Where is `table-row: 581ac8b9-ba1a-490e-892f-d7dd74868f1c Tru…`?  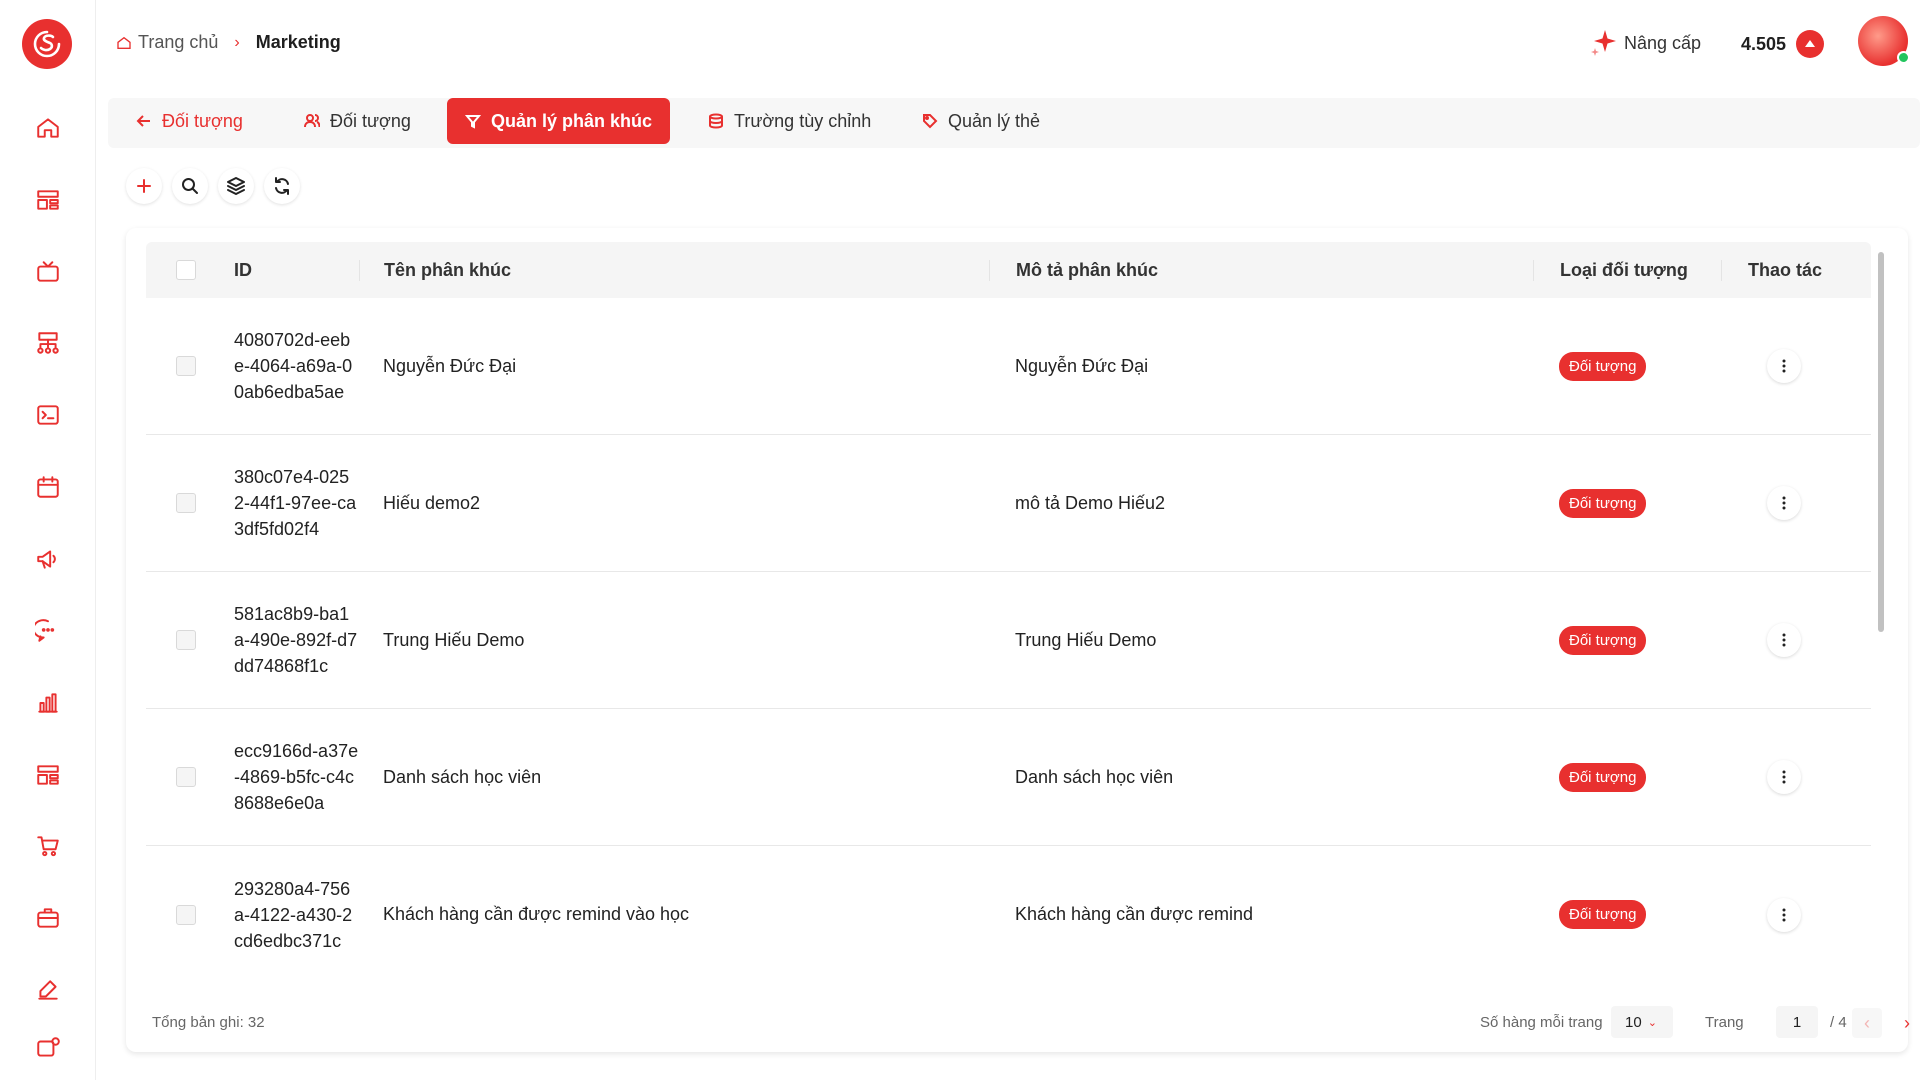
table-row: 581ac8b9-ba1a-490e-892f-d7dd74868f1c Tru… is located at coordinates (1008, 640).